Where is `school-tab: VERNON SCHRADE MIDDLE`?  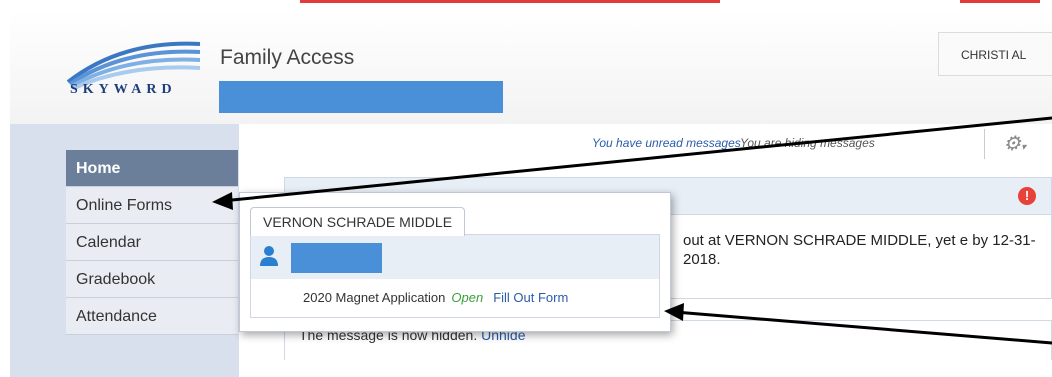
school-tab: VERNON SCHRADE MIDDLE is located at coordinates (358, 221).